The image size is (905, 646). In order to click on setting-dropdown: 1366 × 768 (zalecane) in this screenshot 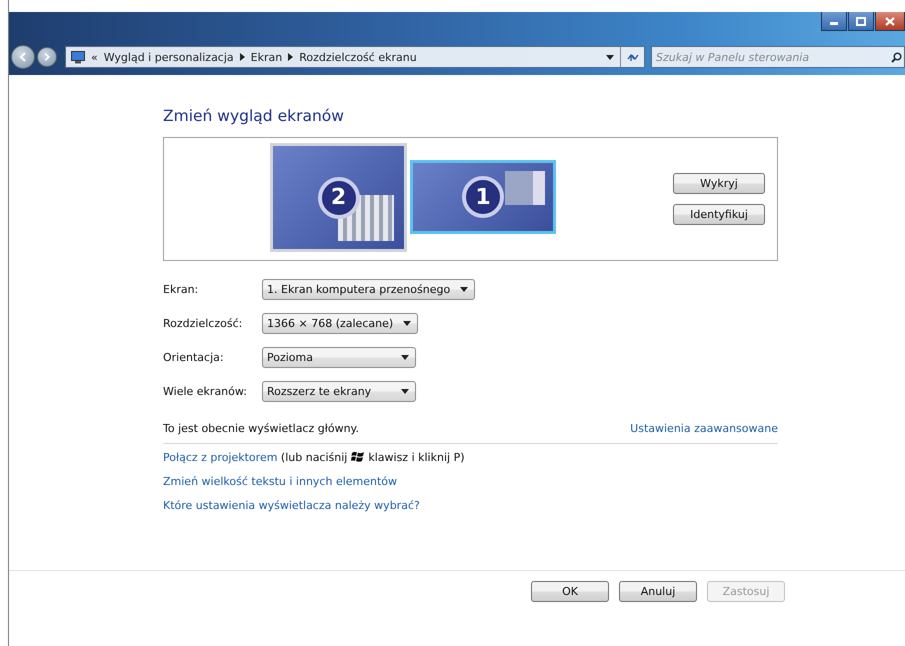, I will do `click(340, 323)`.